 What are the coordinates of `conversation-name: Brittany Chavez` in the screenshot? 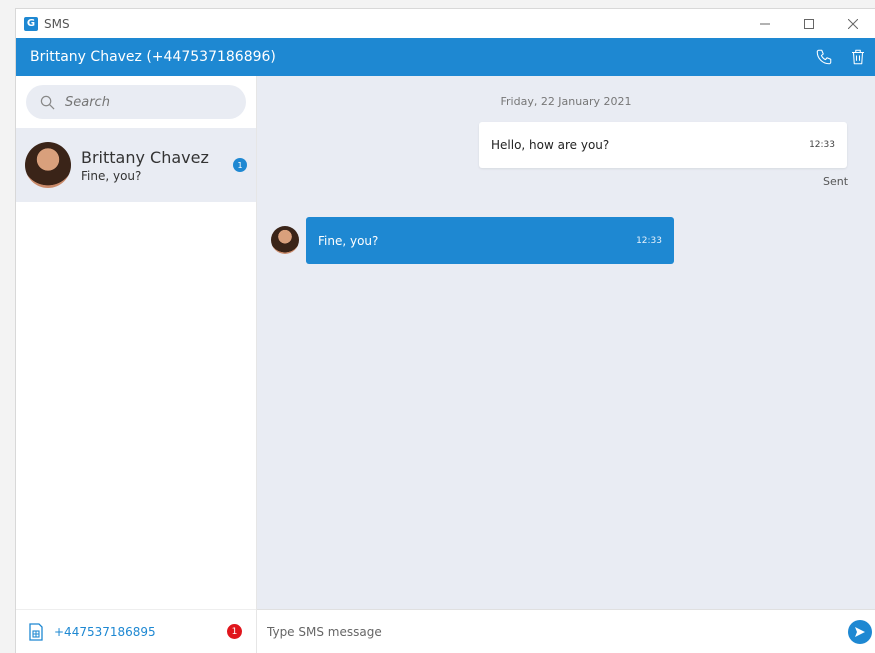 It's located at (145, 157).